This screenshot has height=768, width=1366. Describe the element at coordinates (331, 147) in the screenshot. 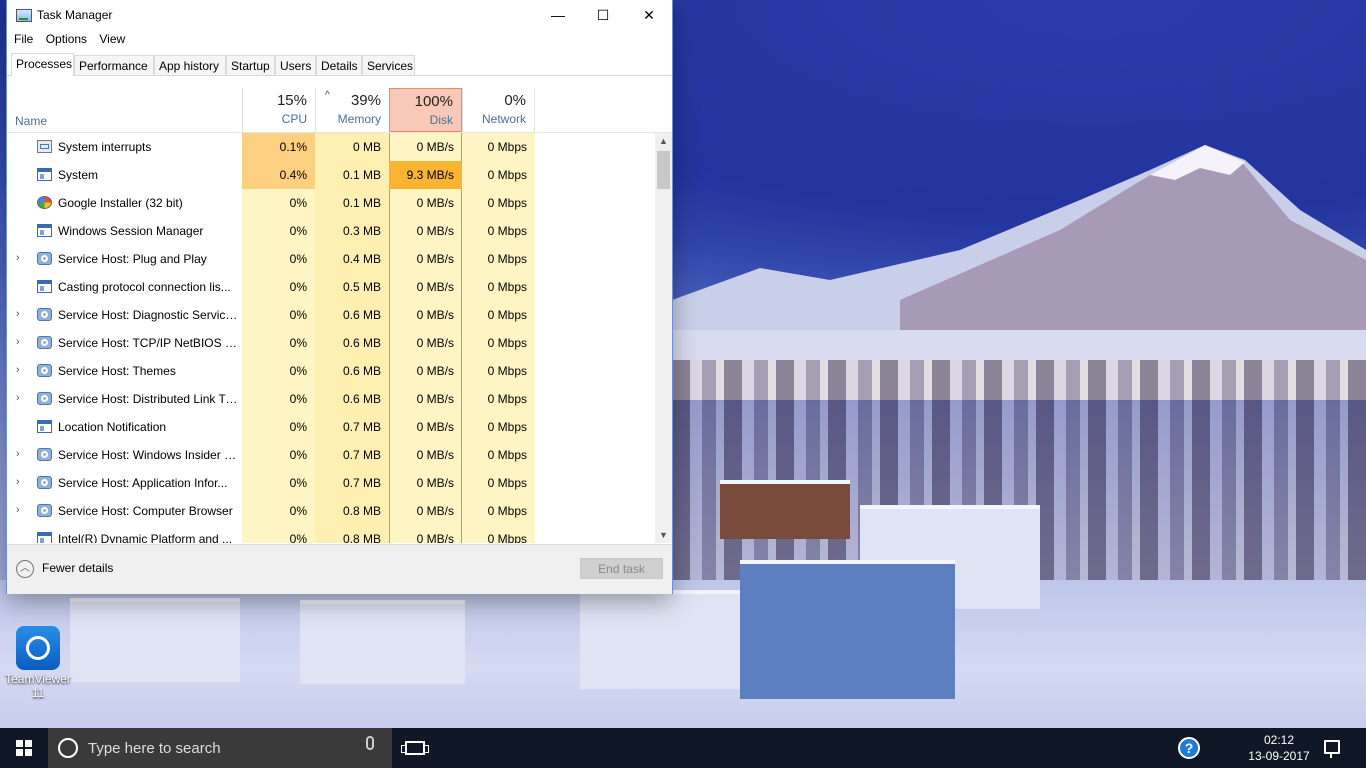

I see `table-row: System interrupts 0.1% 0 MB 0 MB/s 0 Mbps` at that location.